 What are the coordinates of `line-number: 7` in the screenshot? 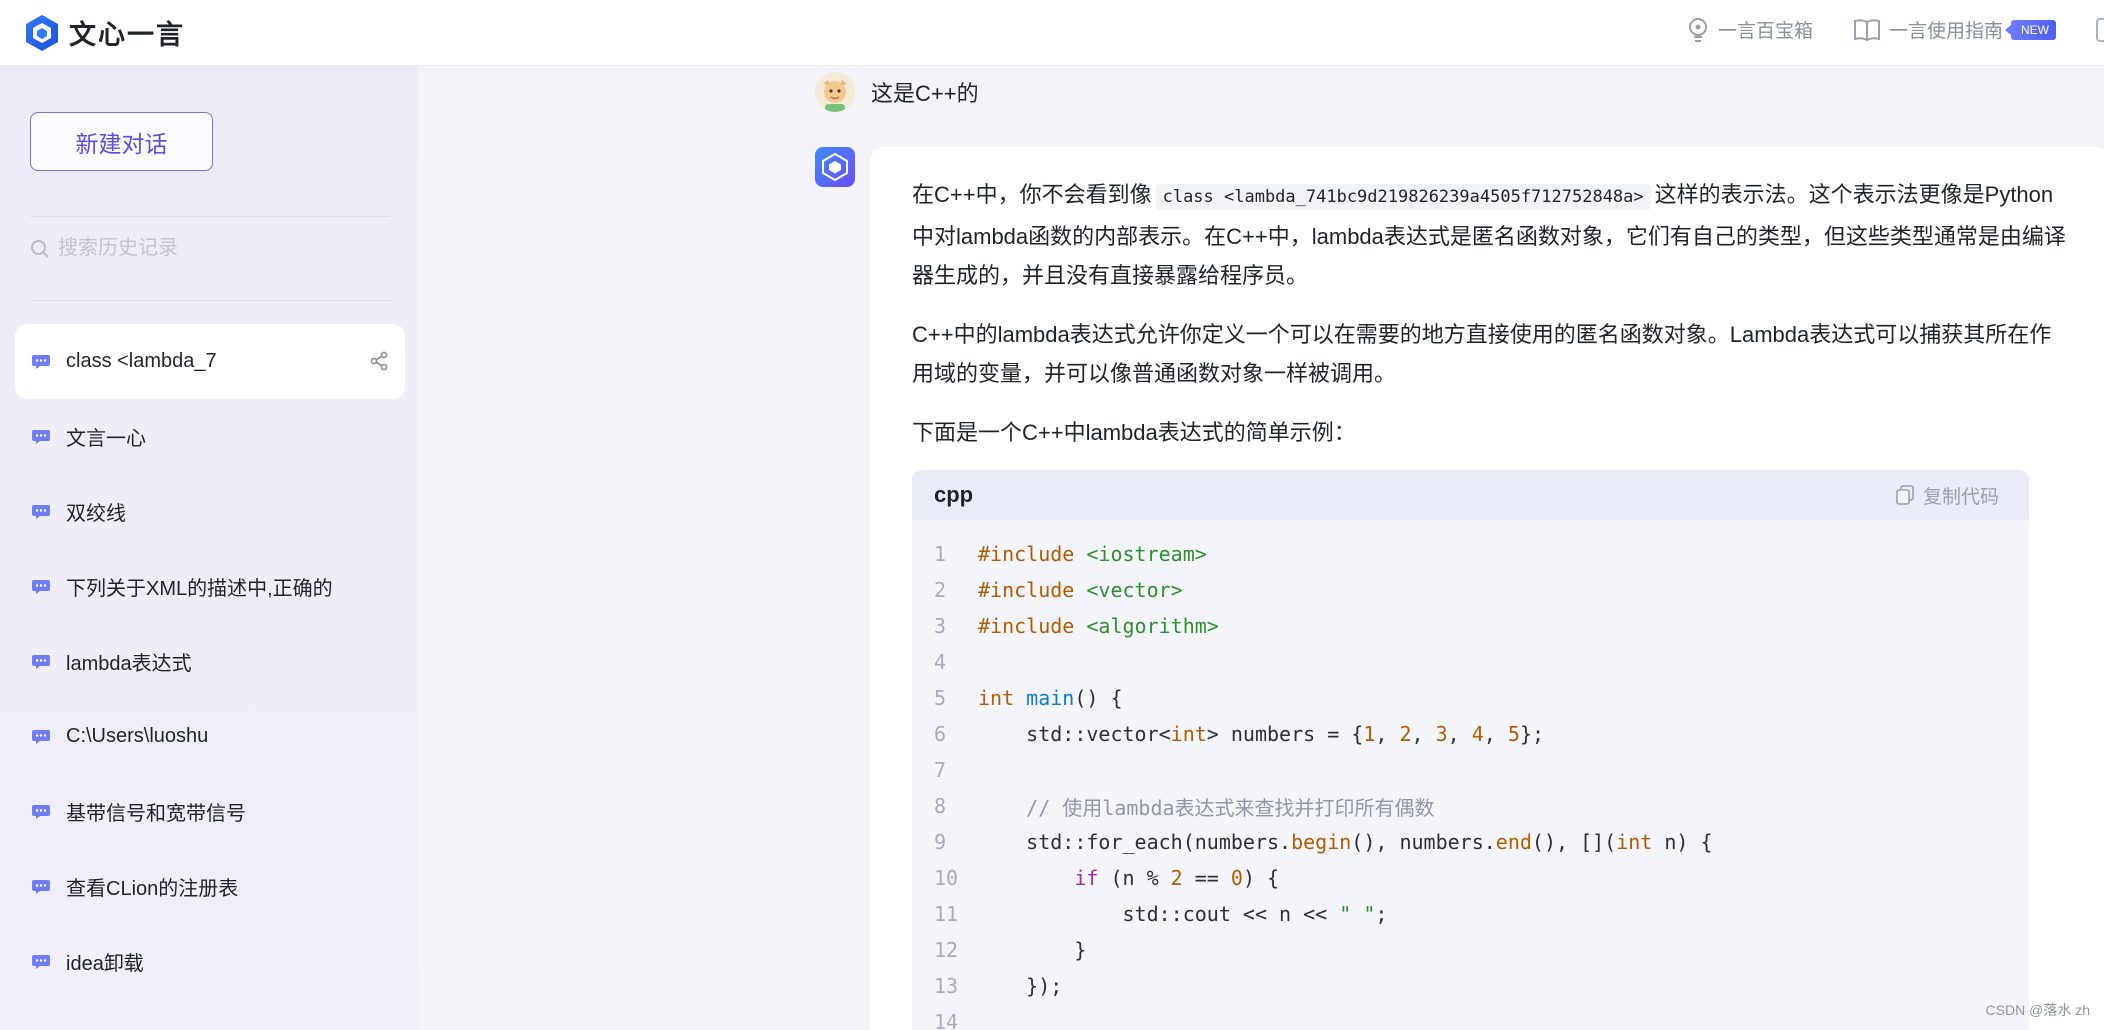 It's located at (940, 770).